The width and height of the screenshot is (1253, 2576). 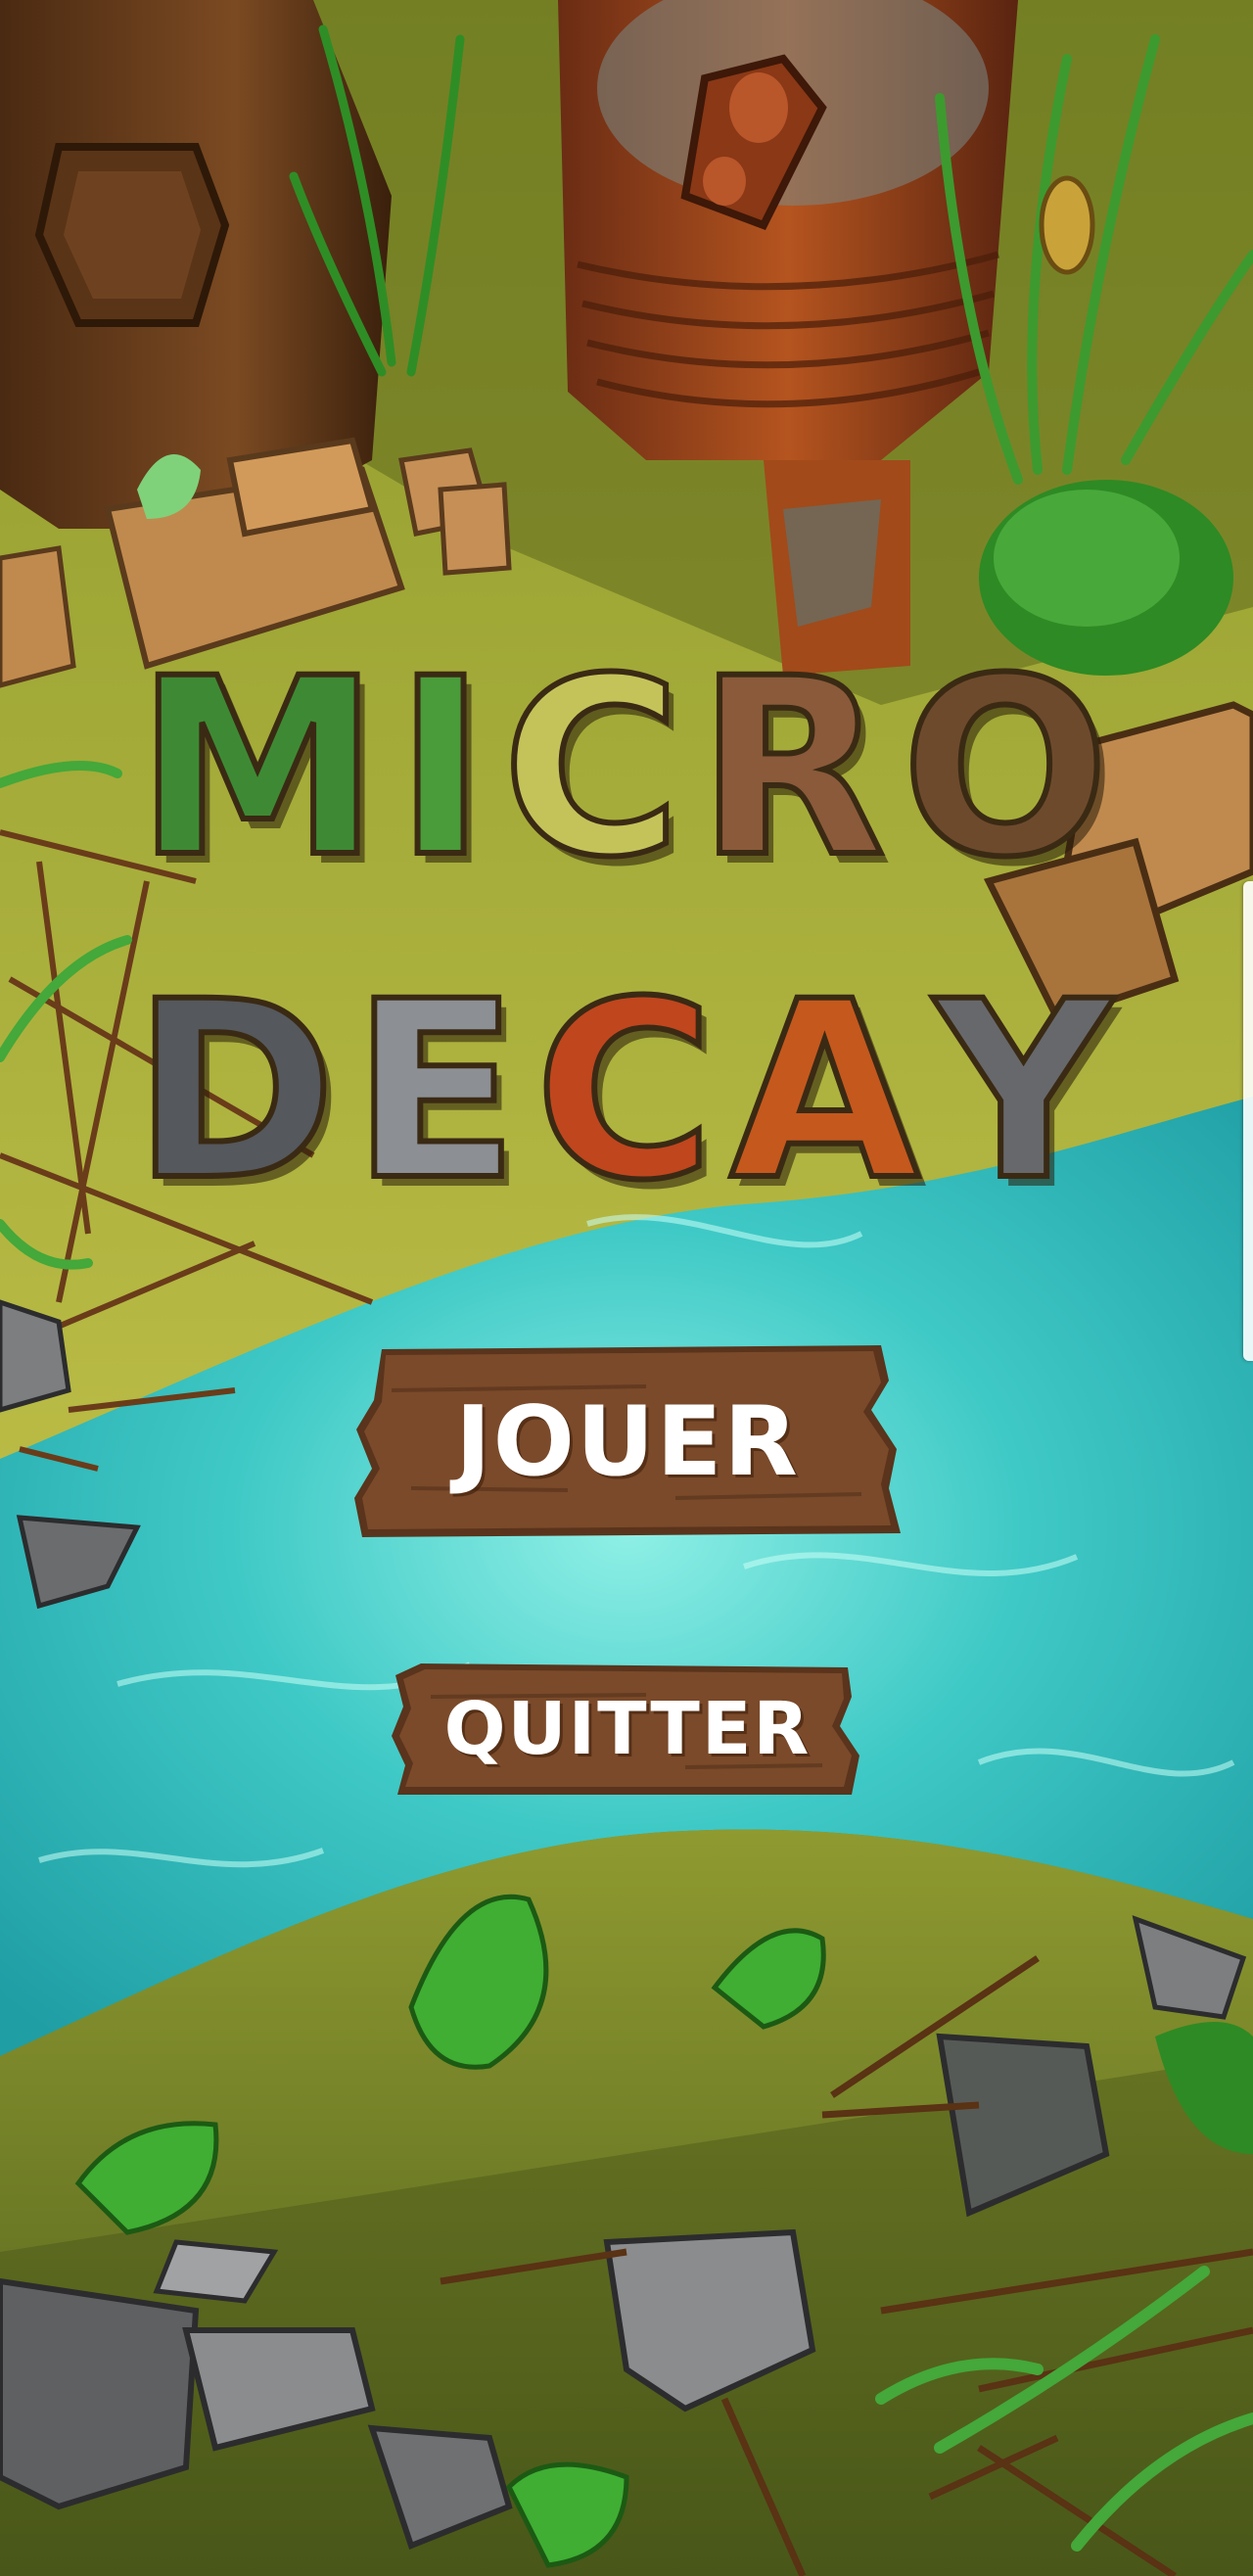 I want to click on game-title-line-2: DECAY, so click(x=626, y=1091).